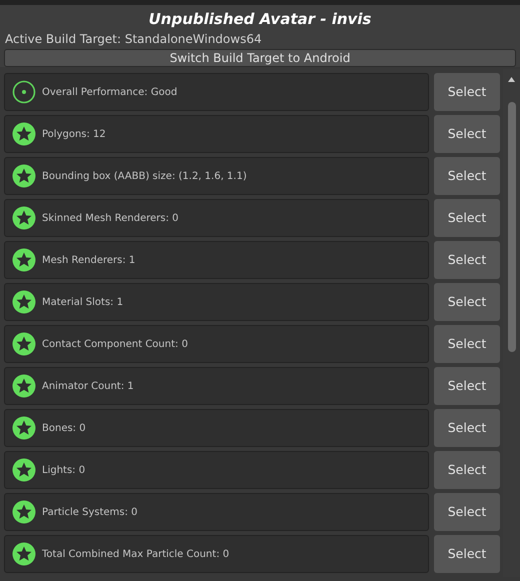 This screenshot has width=520, height=581. I want to click on stat-label: Total Combined Max Particle Count: 0, so click(136, 555).